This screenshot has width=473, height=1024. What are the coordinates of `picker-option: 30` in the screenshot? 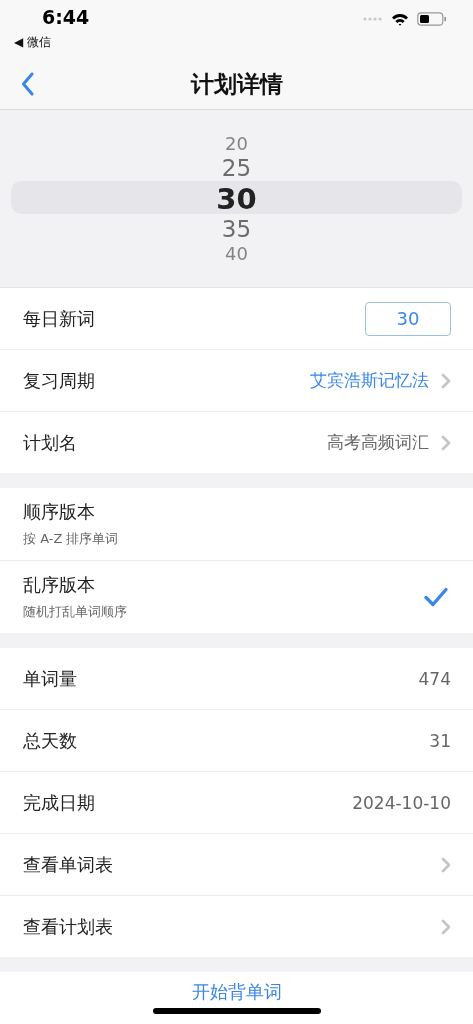 It's located at (236, 198).